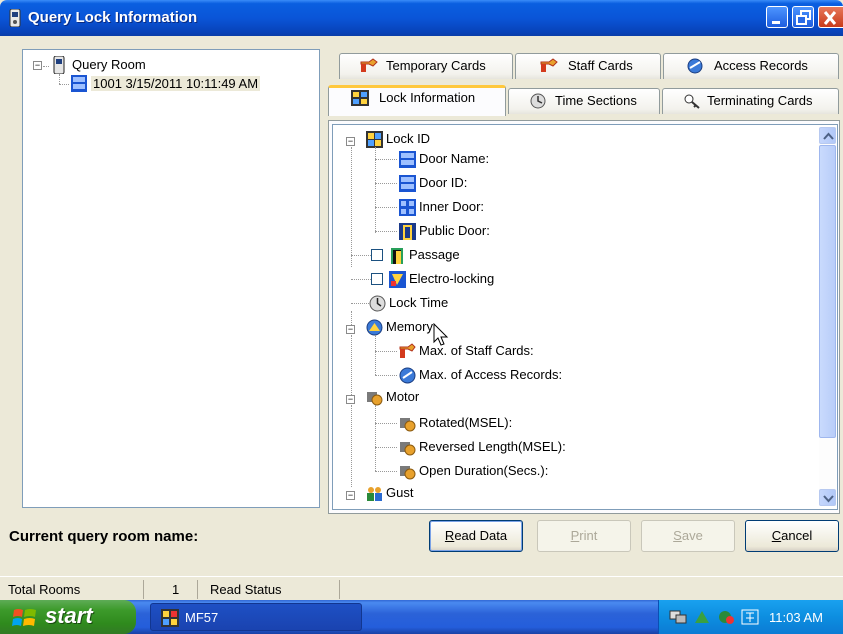  What do you see at coordinates (797, 535) in the screenshot?
I see `button-label: ancel` at bounding box center [797, 535].